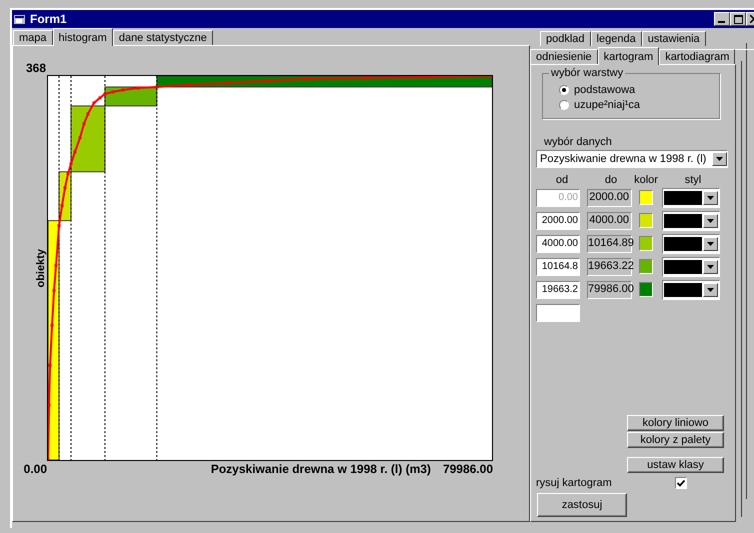 Image resolution: width=754 pixels, height=533 pixels. Describe the element at coordinates (675, 423) in the screenshot. I see `color-button: kolory liniowo` at that location.